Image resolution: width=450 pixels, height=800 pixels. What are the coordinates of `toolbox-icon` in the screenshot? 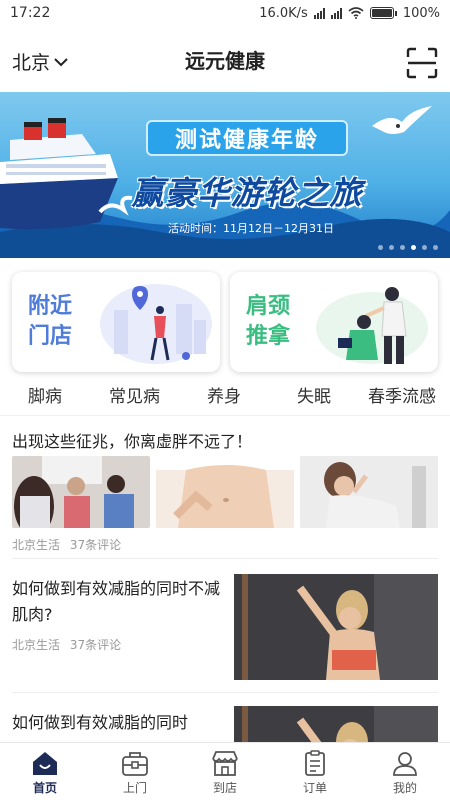 It's located at (135, 764).